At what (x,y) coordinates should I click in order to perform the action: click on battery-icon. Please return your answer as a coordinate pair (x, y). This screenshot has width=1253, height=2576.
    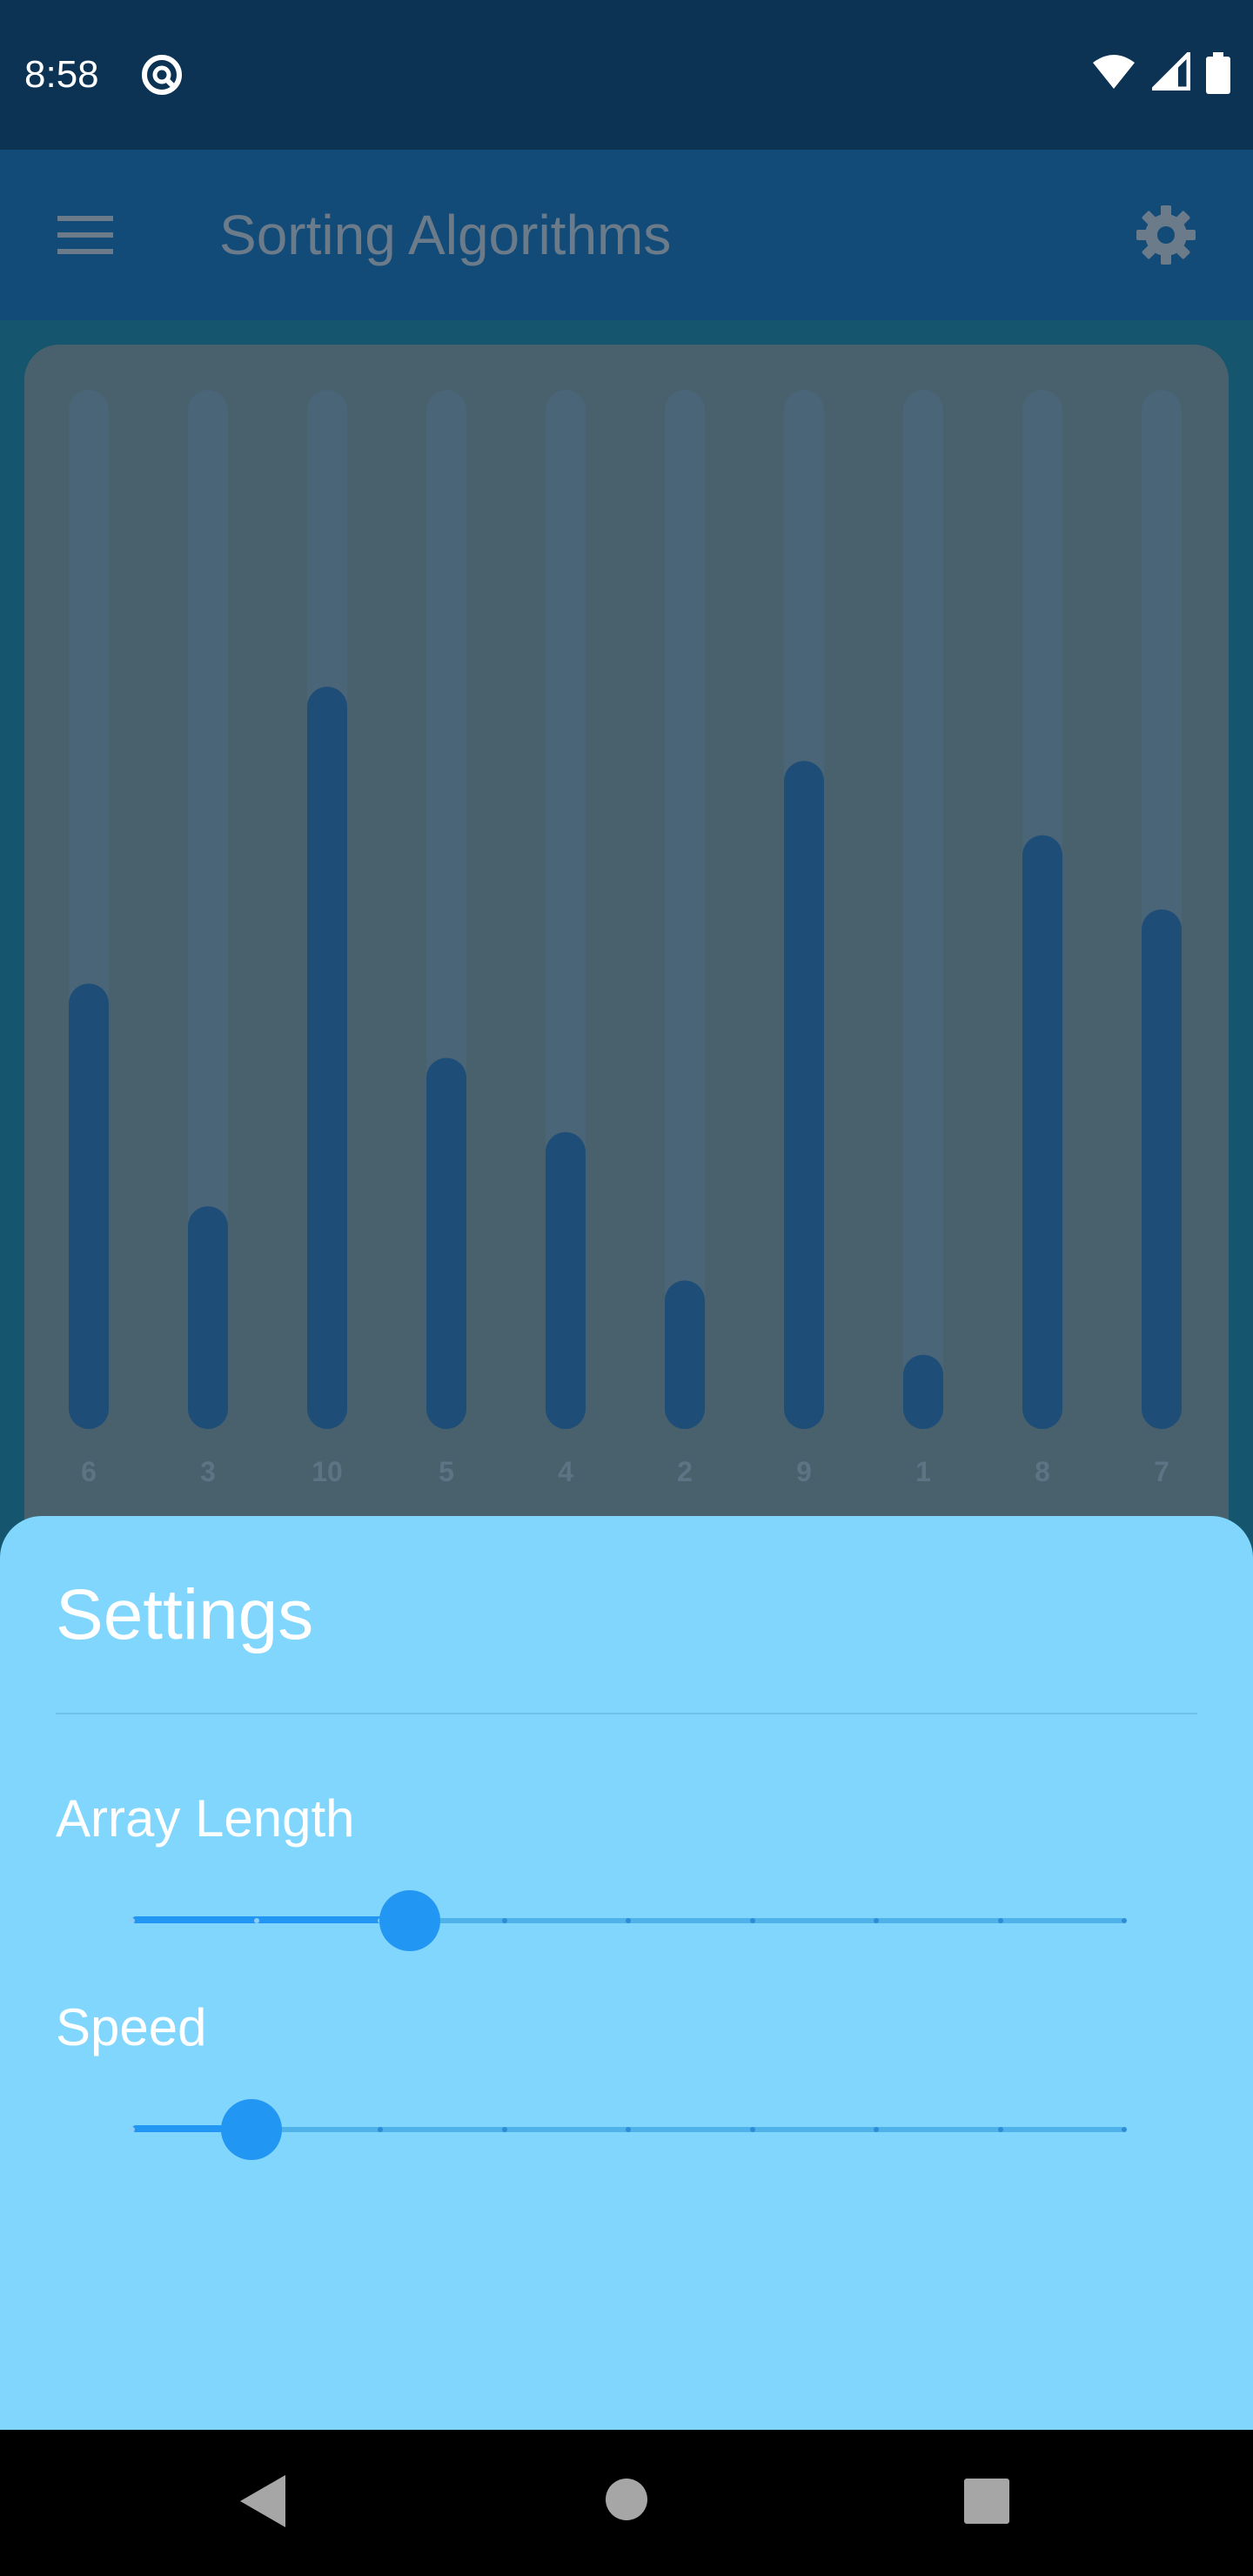
    Looking at the image, I should click on (1218, 73).